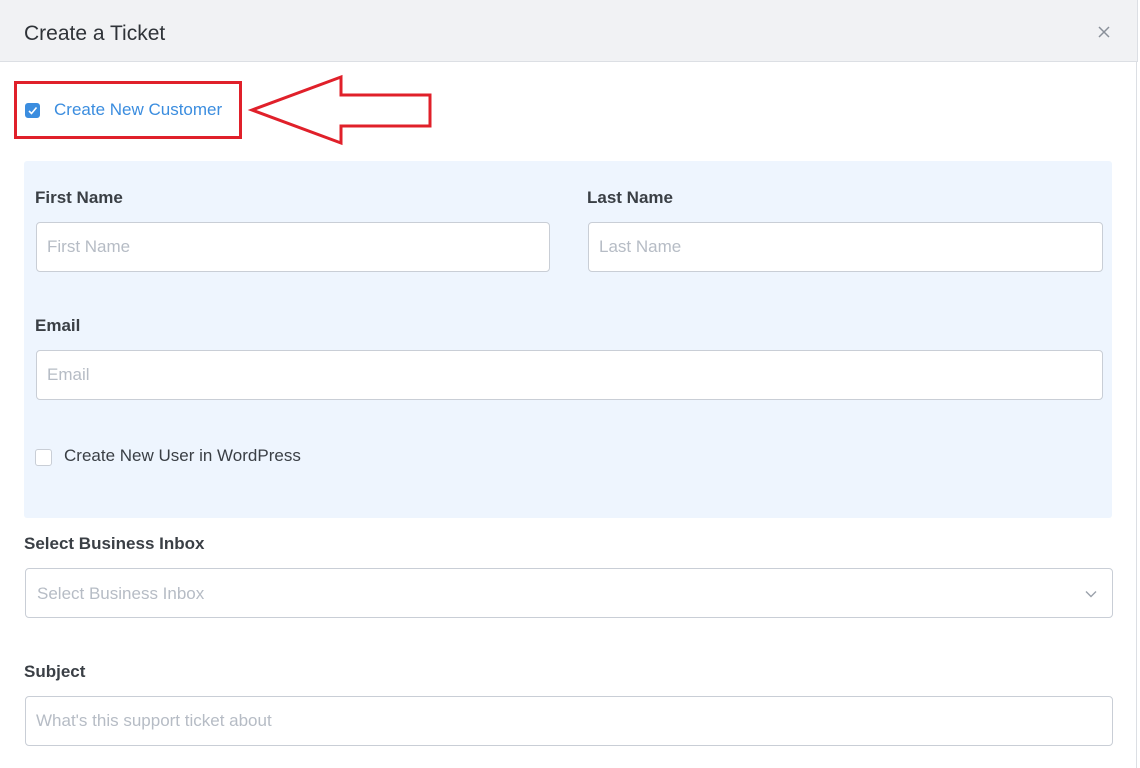 Image resolution: width=1140 pixels, height=768 pixels. I want to click on create-wp-user-checkbox, so click(43, 457).